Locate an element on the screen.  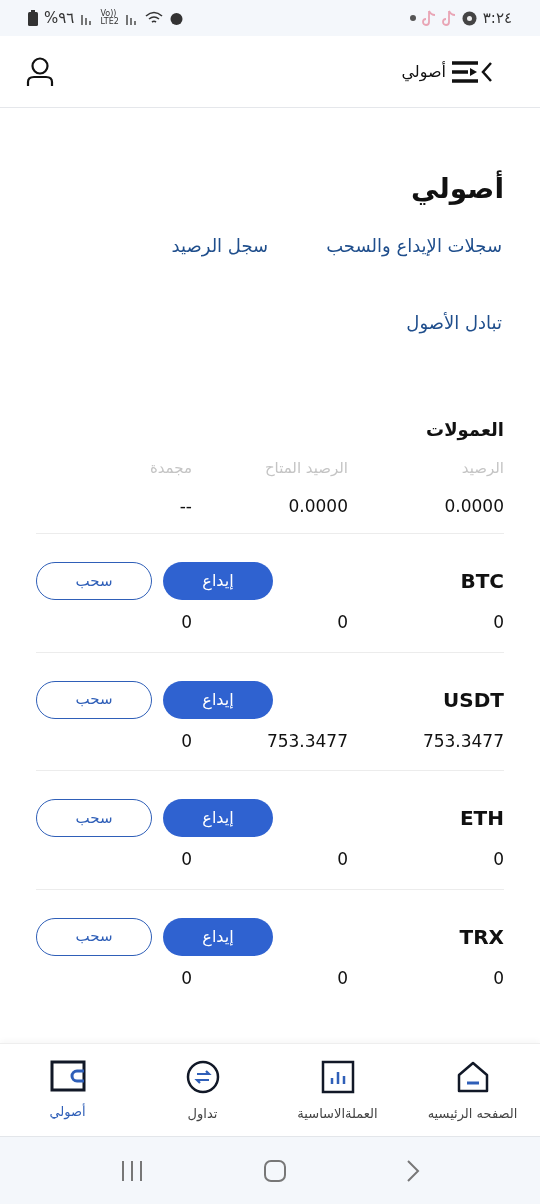
nav-tab: الصفحه الرئيسيه is located at coordinates (472, 1114).